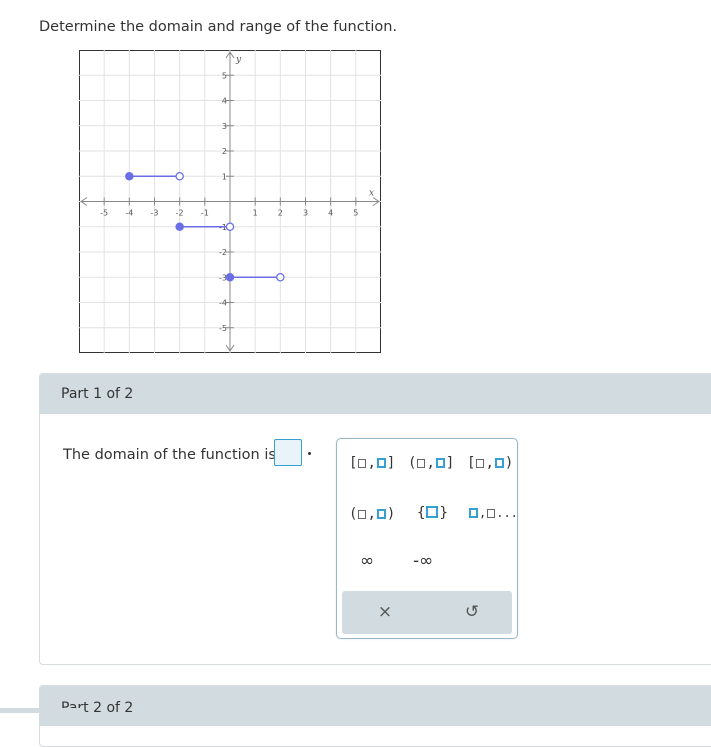 The image size is (711, 747). Describe the element at coordinates (305, 213) in the screenshot. I see `x-tick-label: 3` at that location.